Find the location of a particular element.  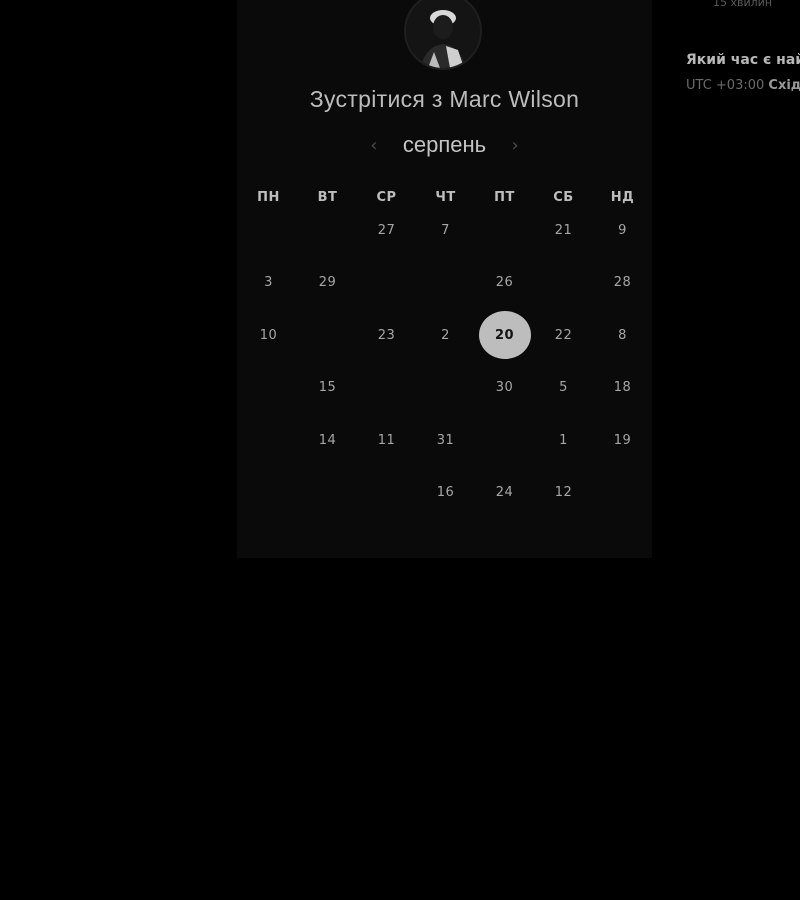

calendar-day: 31 is located at coordinates (445, 440).